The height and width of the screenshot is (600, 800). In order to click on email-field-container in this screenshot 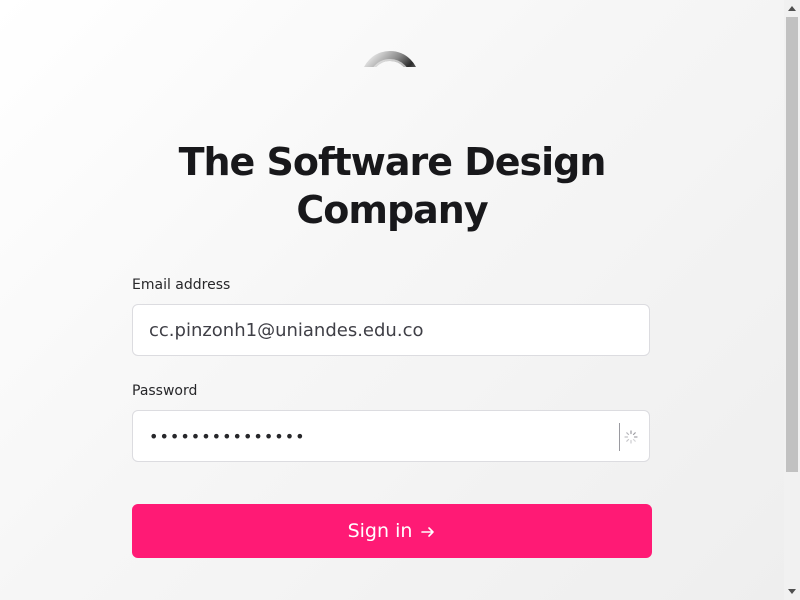, I will do `click(391, 330)`.